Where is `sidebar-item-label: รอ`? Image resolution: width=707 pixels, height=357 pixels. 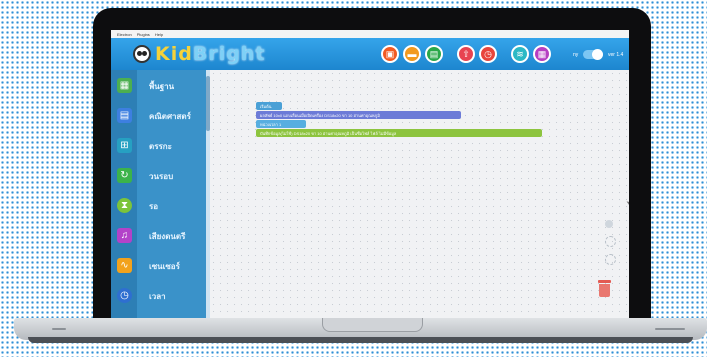 sidebar-item-label: รอ is located at coordinates (154, 206).